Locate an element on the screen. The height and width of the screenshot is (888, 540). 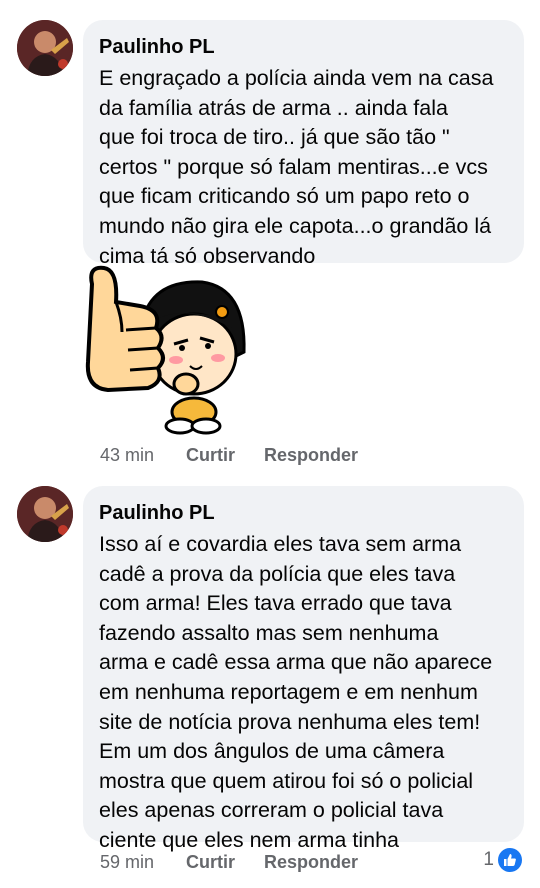
comment-actions: 43 min Curtir Responder is located at coordinates (229, 455).